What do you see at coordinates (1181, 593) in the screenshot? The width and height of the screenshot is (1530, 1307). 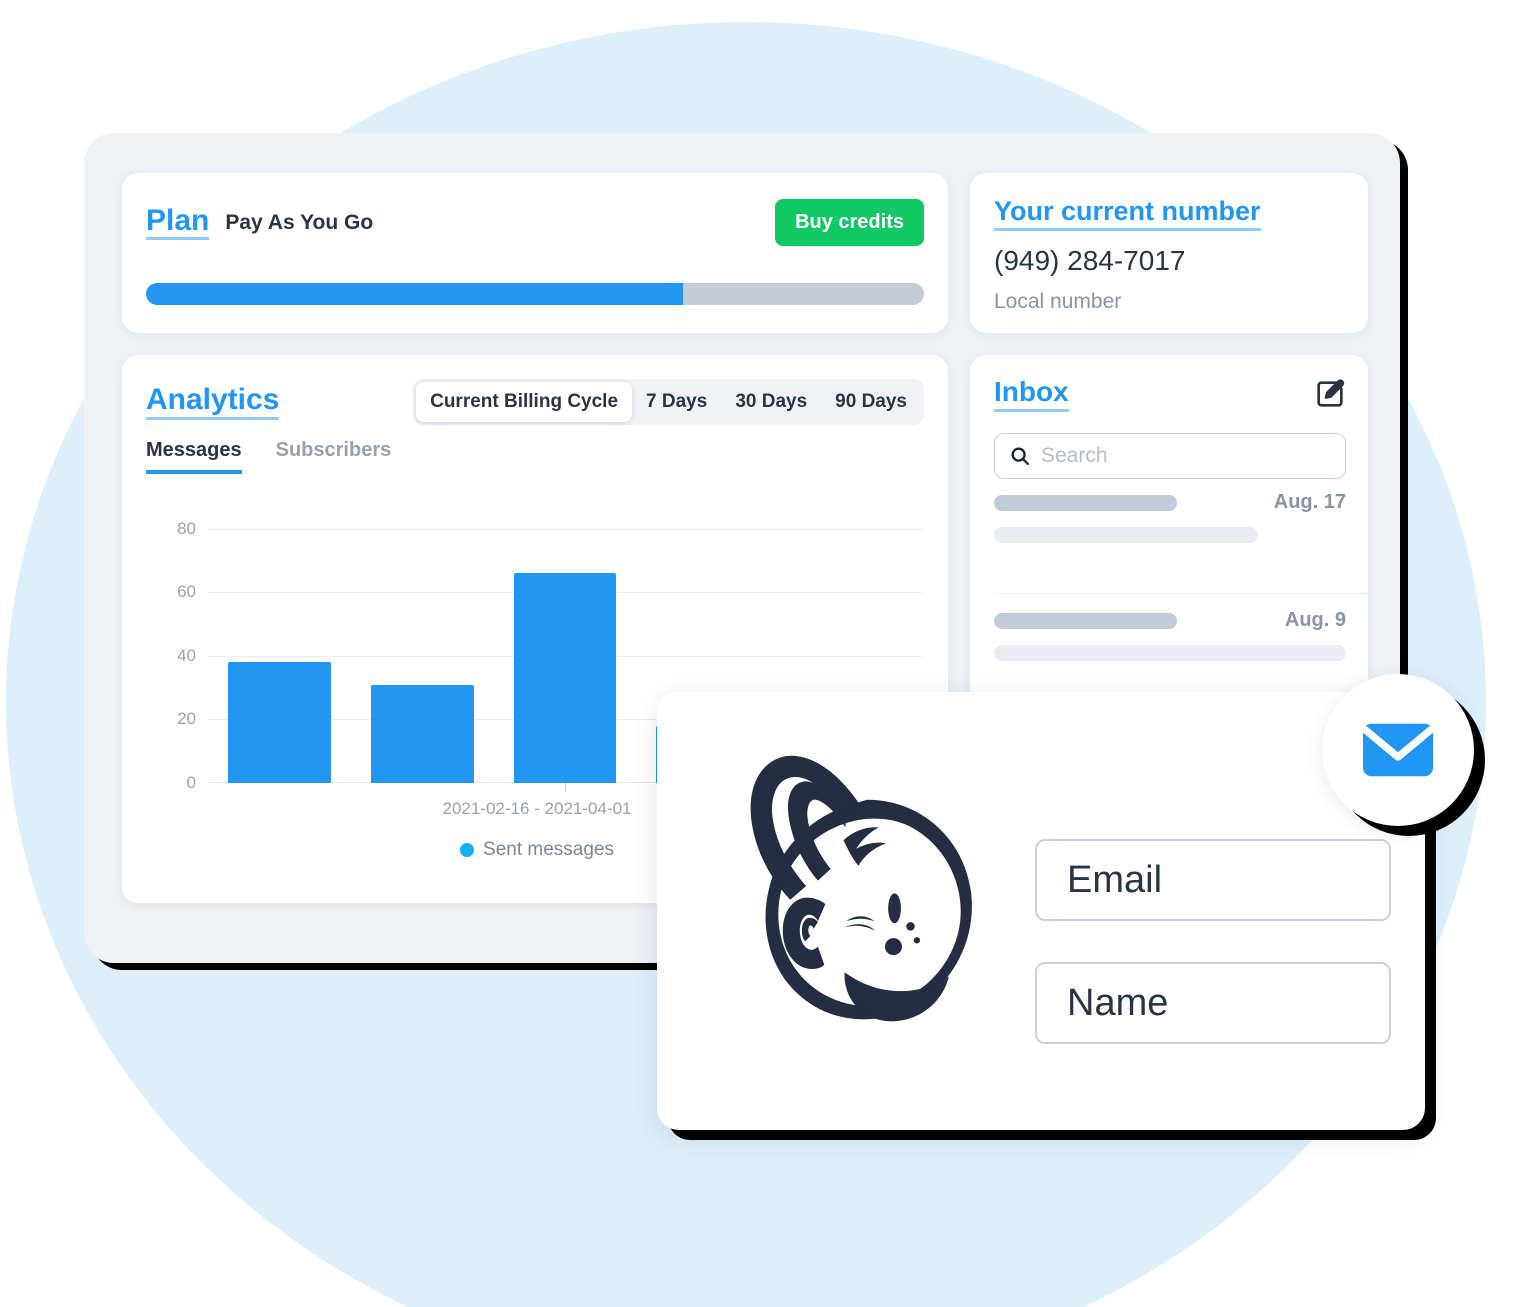 I see `inbox-row-separator` at bounding box center [1181, 593].